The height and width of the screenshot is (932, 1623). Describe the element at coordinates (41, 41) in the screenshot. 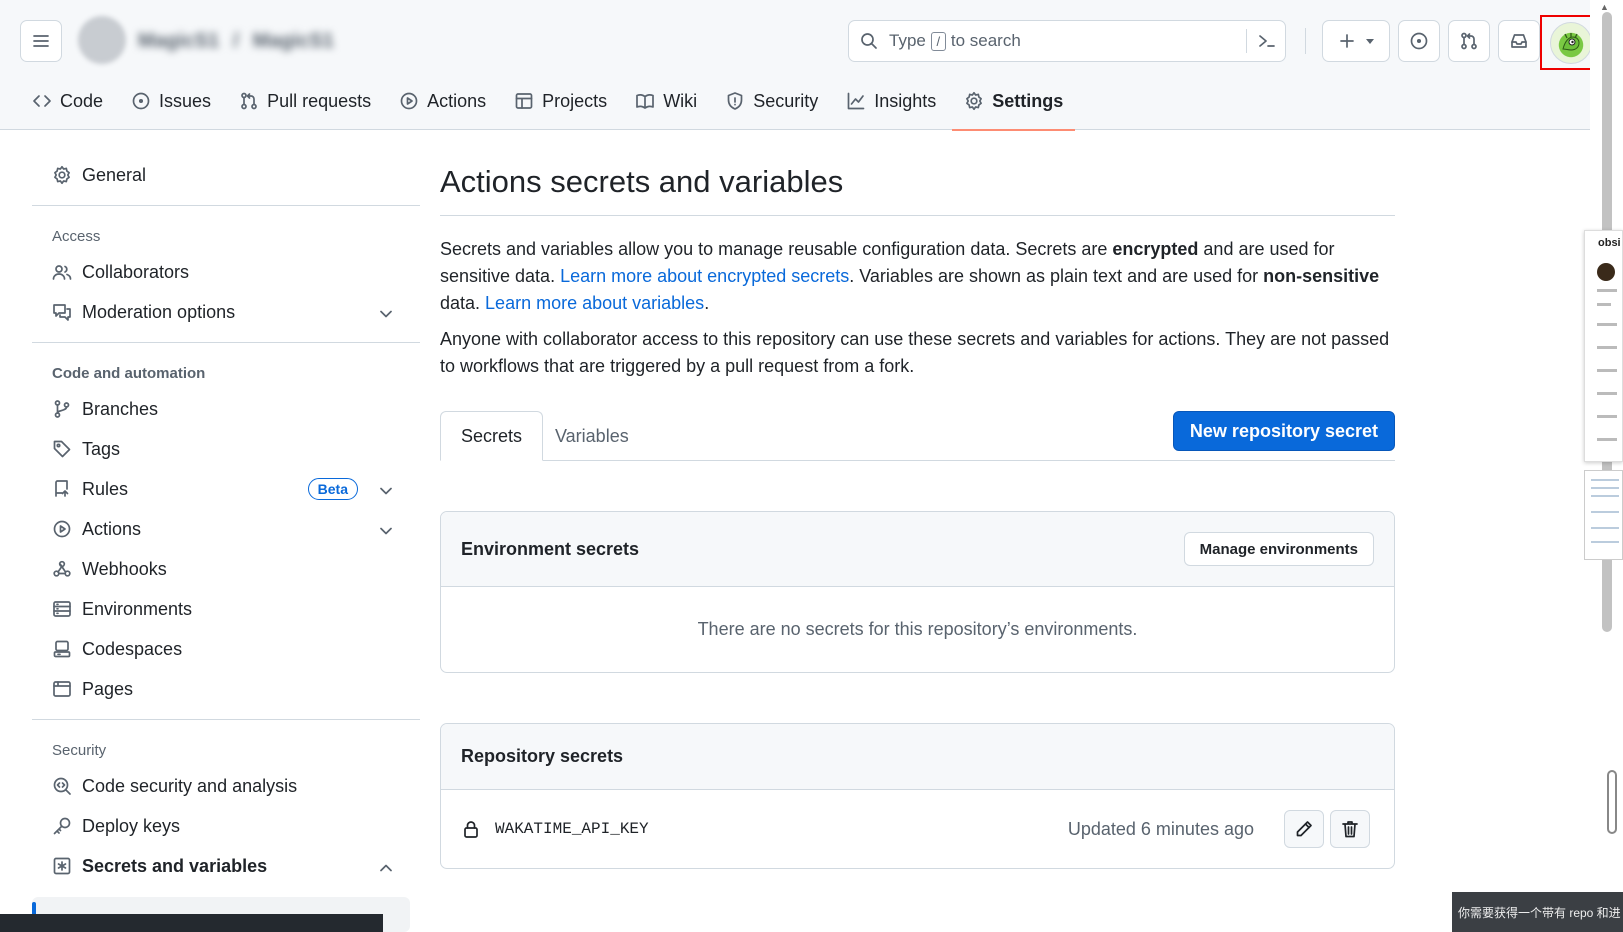

I see `hamburger-menu-button` at that location.